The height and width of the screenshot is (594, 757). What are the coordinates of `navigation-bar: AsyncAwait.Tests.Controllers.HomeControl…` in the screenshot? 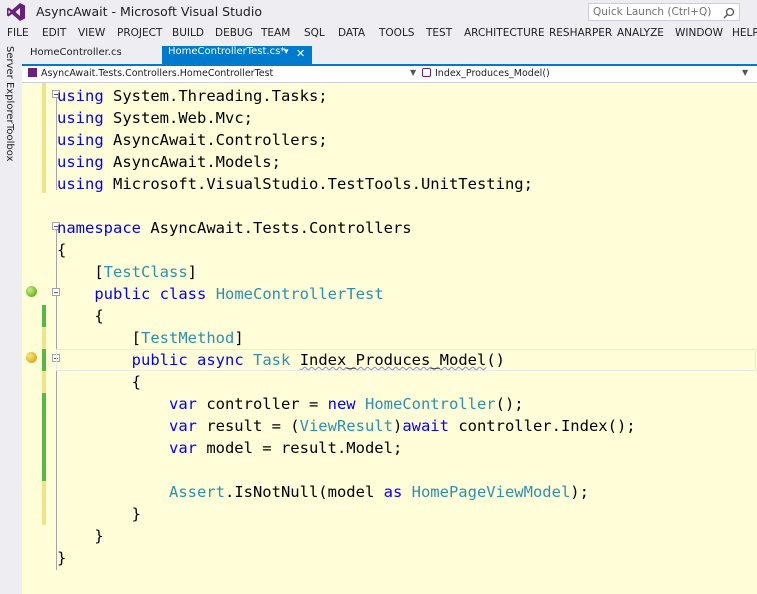 It's located at (389, 74).